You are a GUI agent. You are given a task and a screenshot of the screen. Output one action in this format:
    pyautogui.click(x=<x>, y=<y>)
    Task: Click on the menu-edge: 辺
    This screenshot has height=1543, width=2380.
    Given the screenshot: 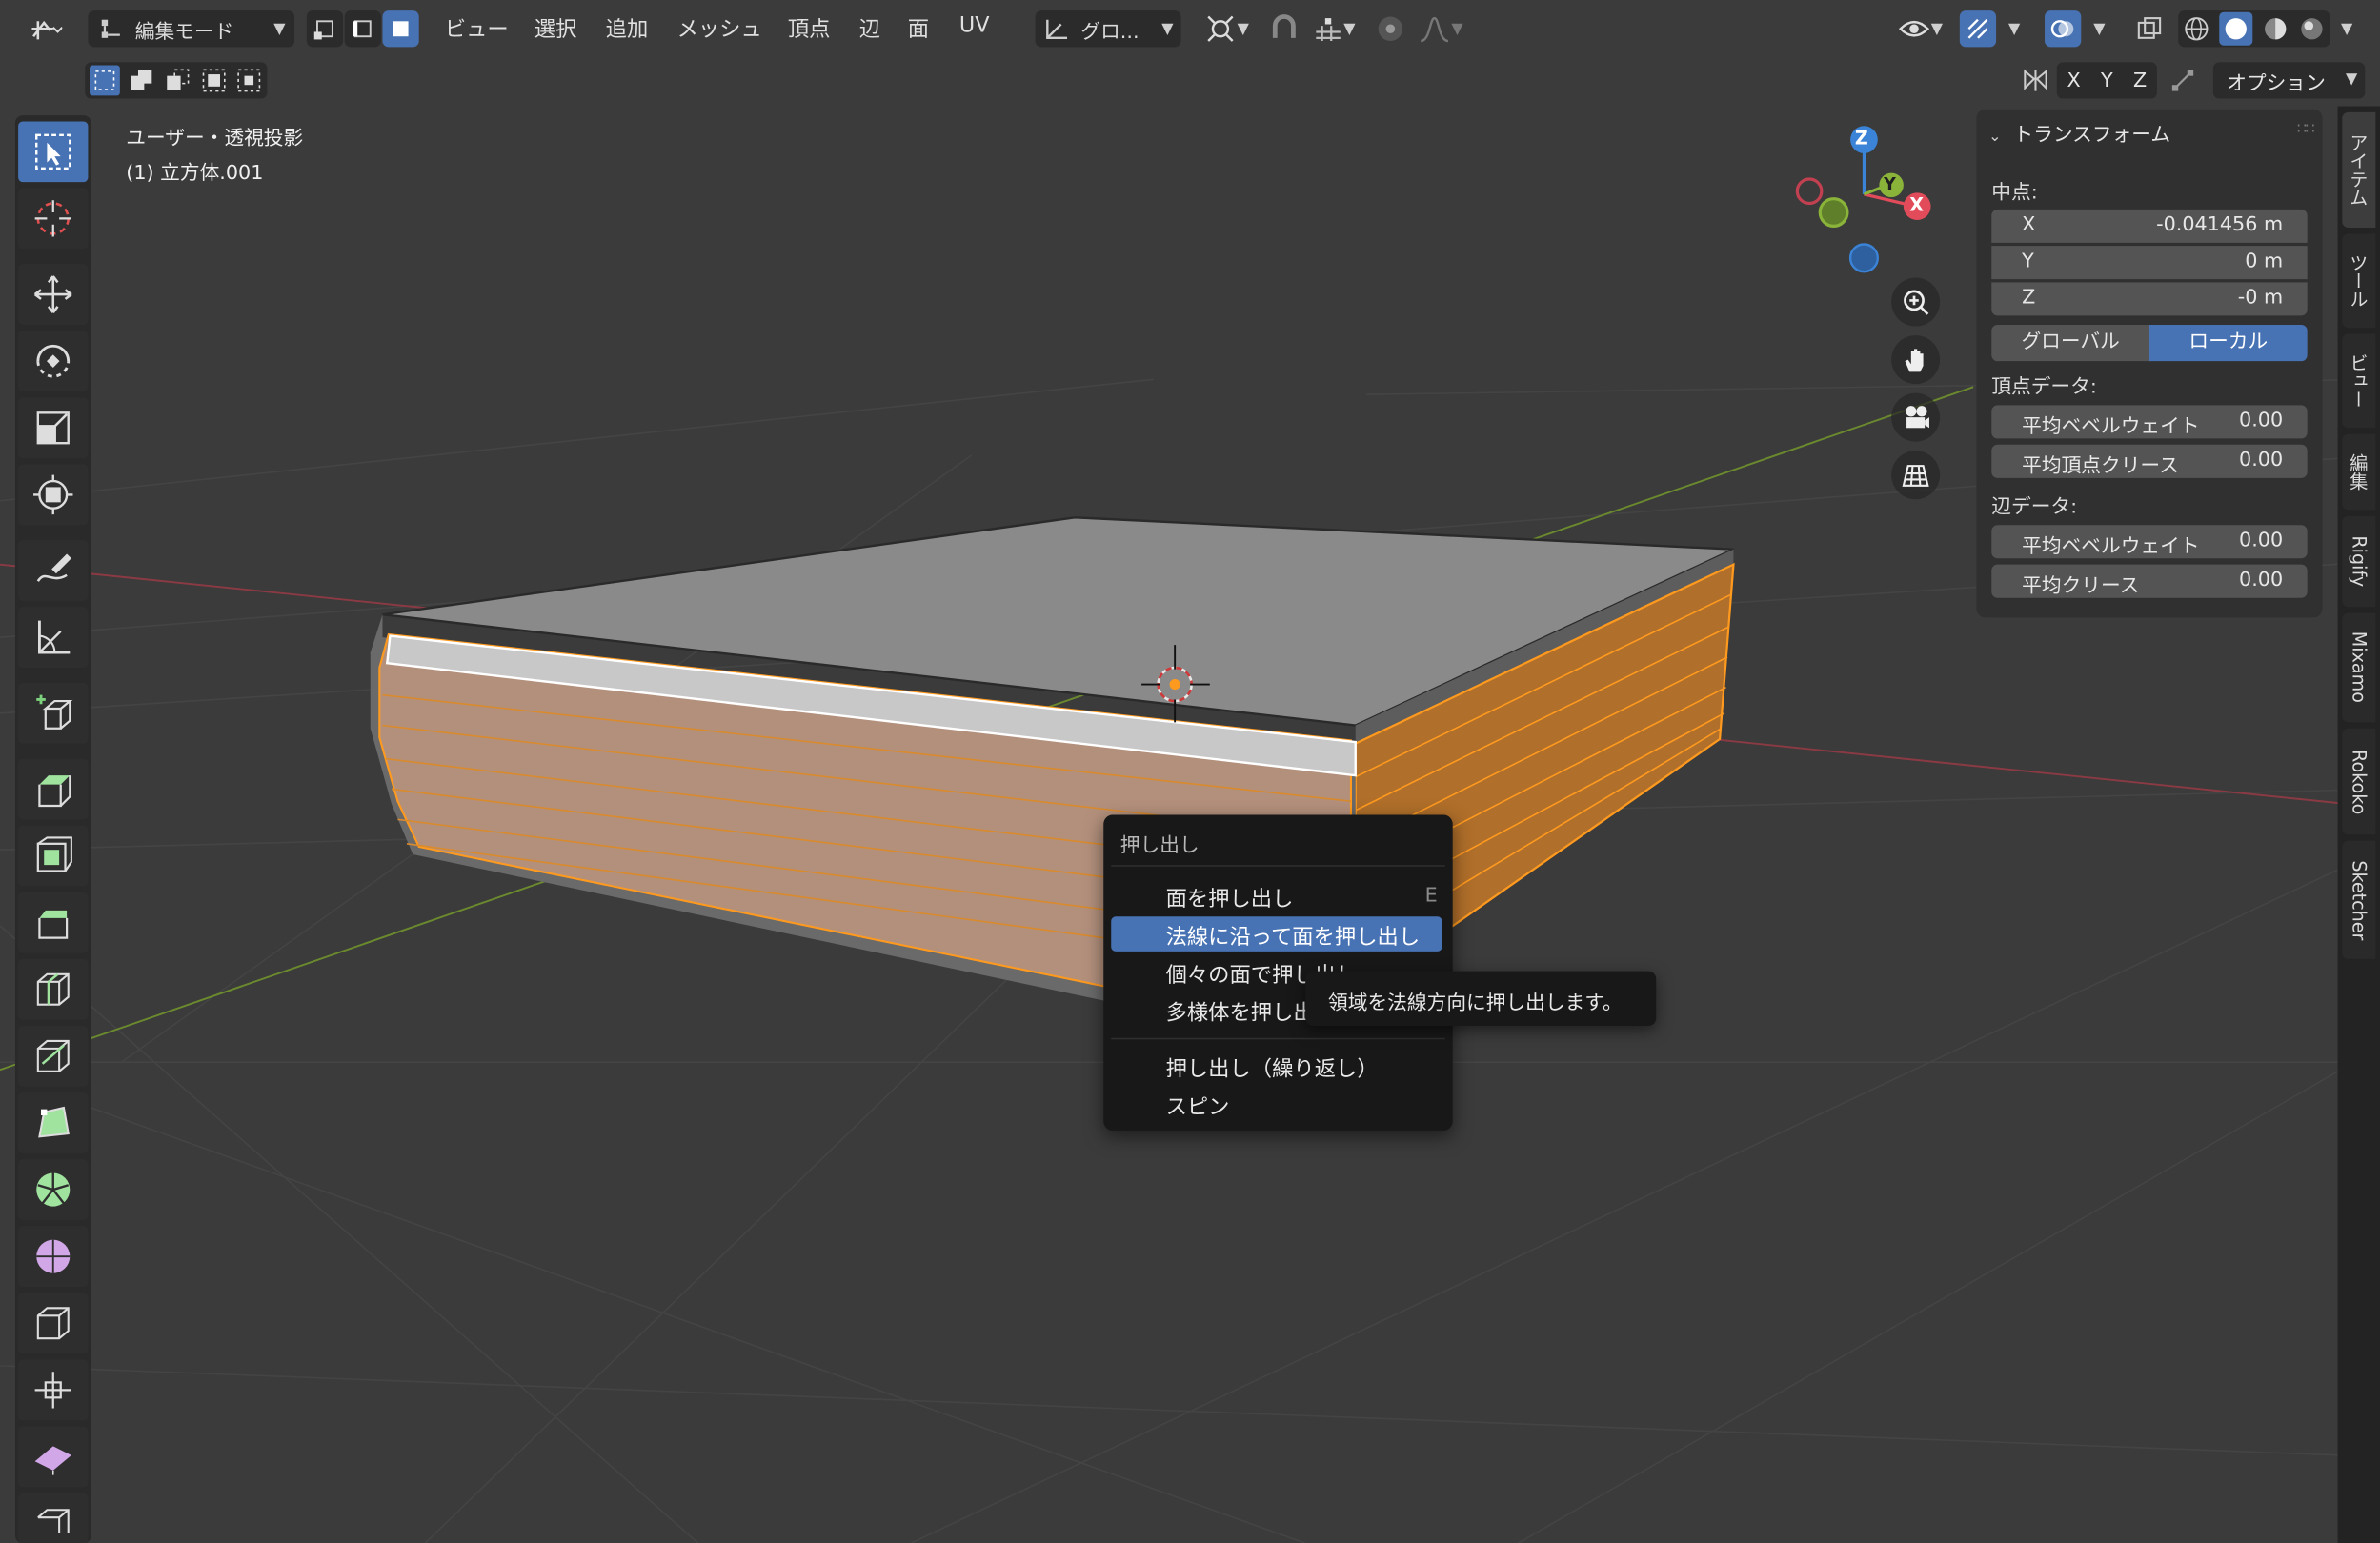 What is the action you would take?
    pyautogui.click(x=869, y=28)
    